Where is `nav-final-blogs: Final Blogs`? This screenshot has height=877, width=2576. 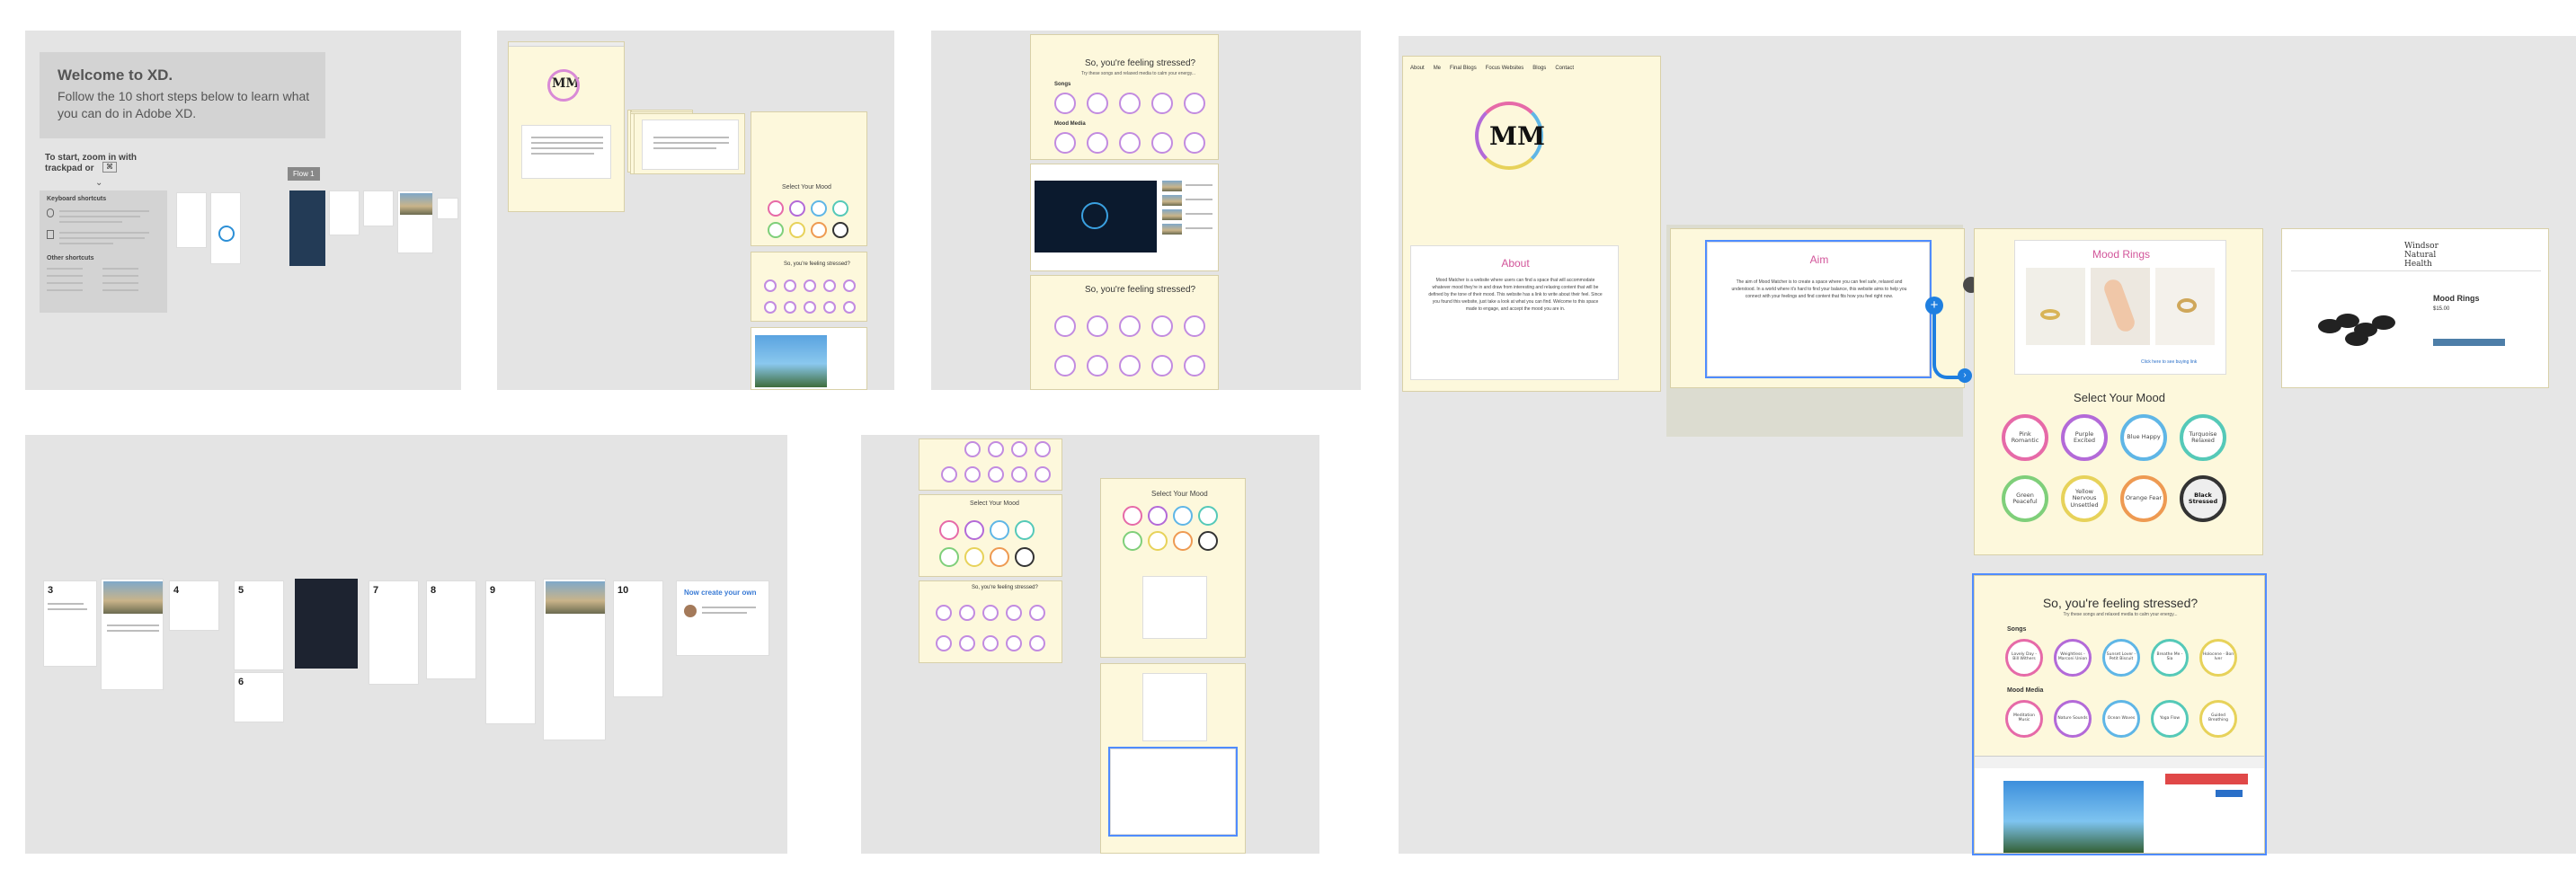
nav-final-blogs: Final Blogs is located at coordinates (1463, 68).